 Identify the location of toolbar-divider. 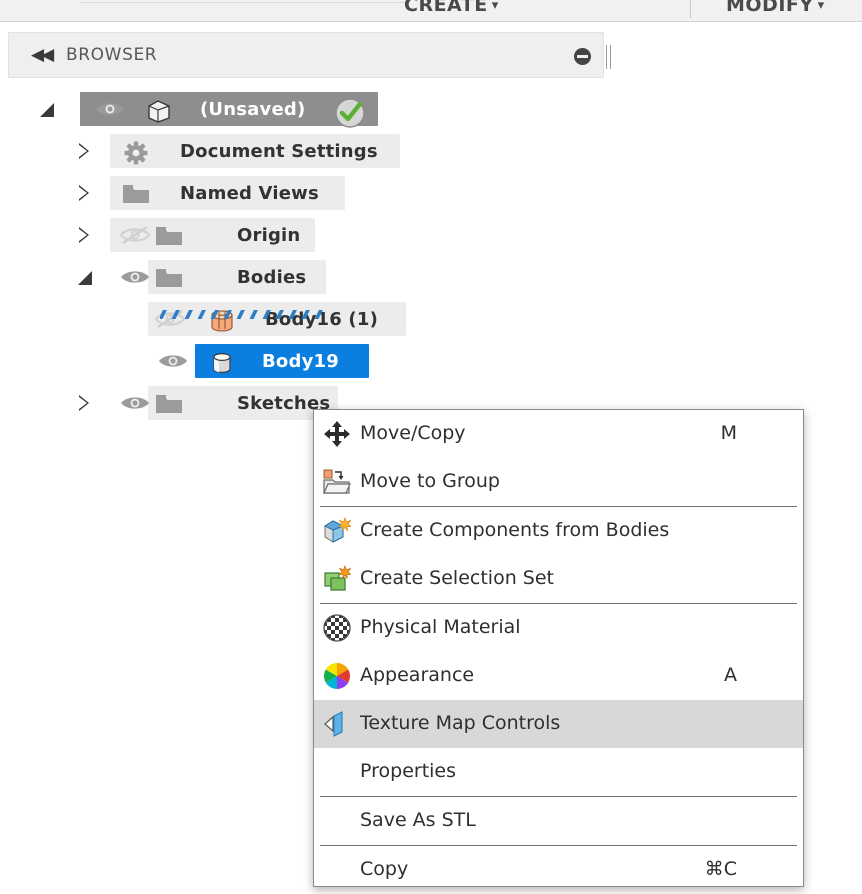
(245, 2).